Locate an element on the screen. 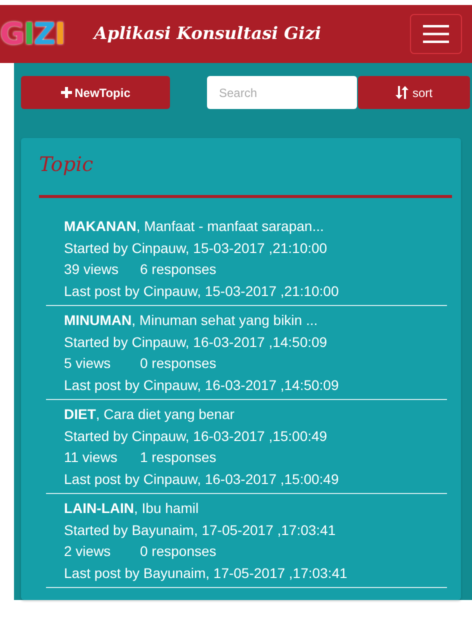 This screenshot has width=472, height=628. menu-icon is located at coordinates (436, 34).